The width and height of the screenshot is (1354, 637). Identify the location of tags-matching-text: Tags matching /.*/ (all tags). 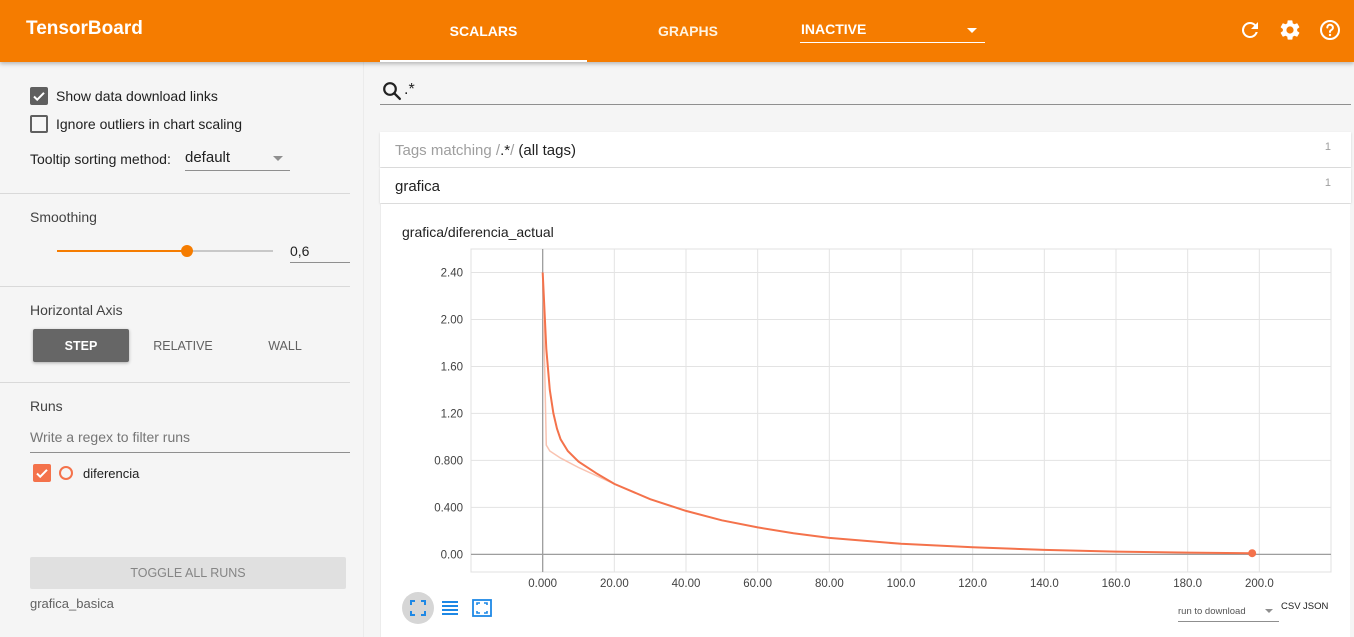
(485, 150).